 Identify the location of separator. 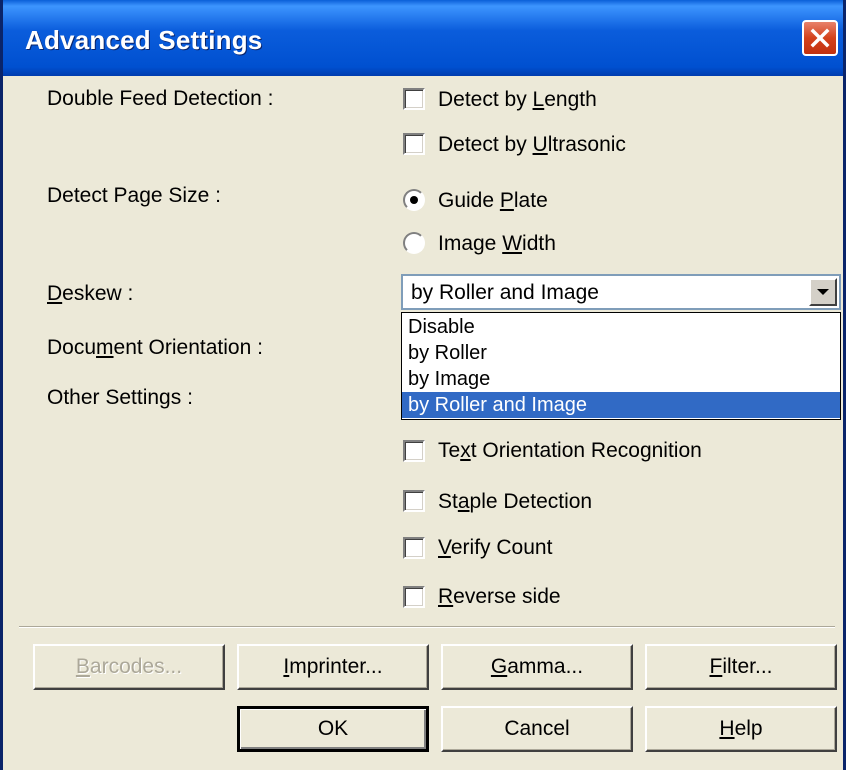
(427, 627).